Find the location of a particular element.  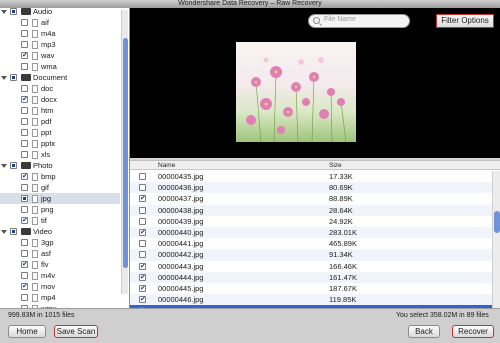

filter-options-button: Filter Options is located at coordinates (465, 21).